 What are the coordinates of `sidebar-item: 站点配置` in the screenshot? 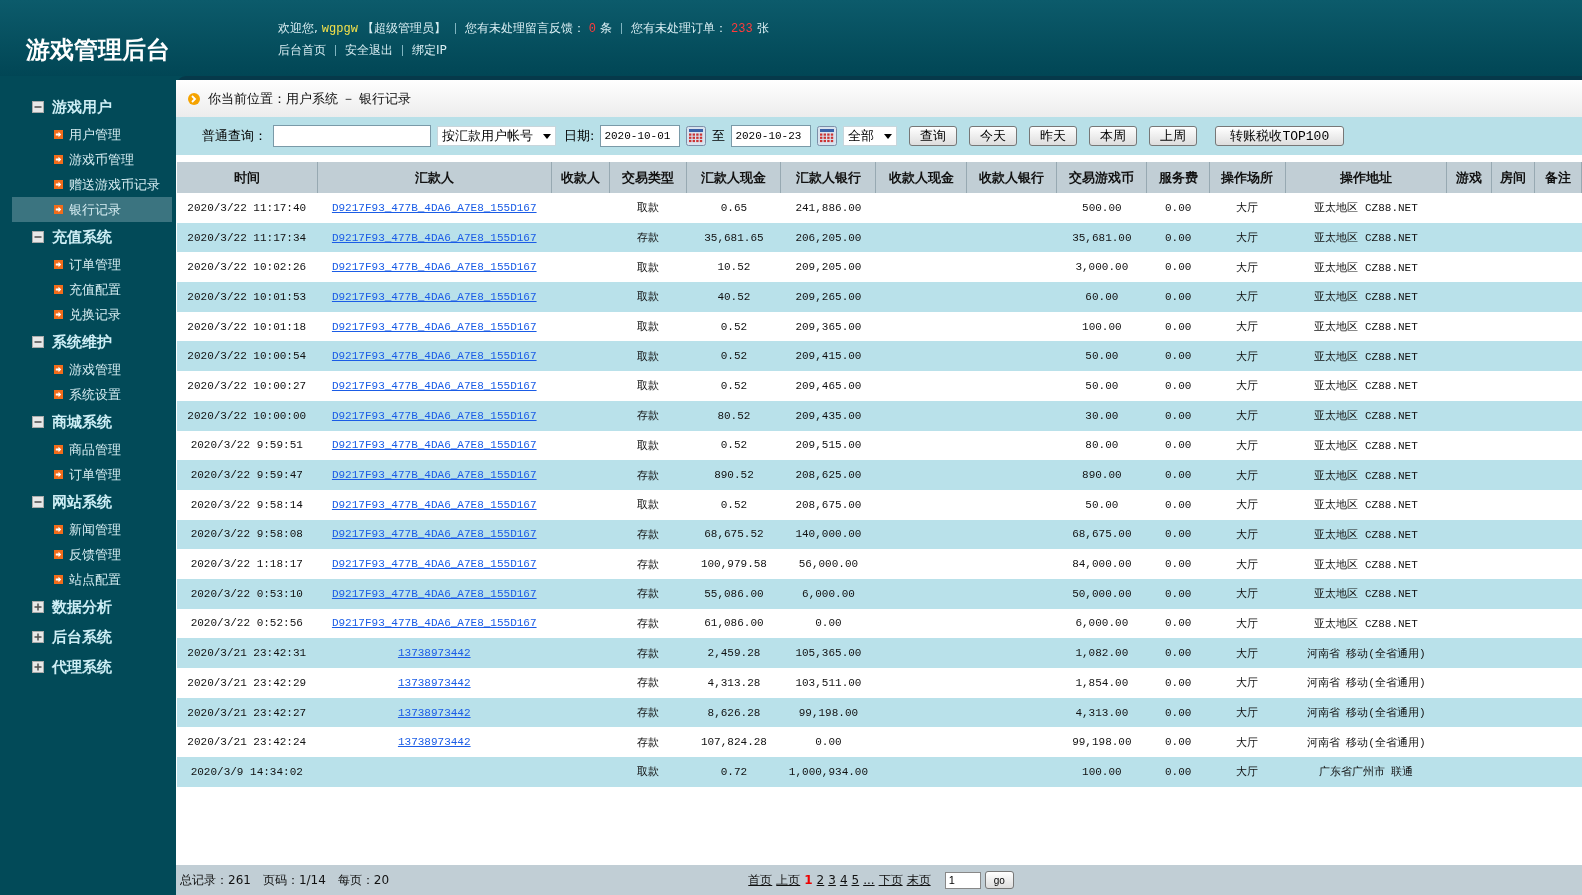 It's located at (92, 579).